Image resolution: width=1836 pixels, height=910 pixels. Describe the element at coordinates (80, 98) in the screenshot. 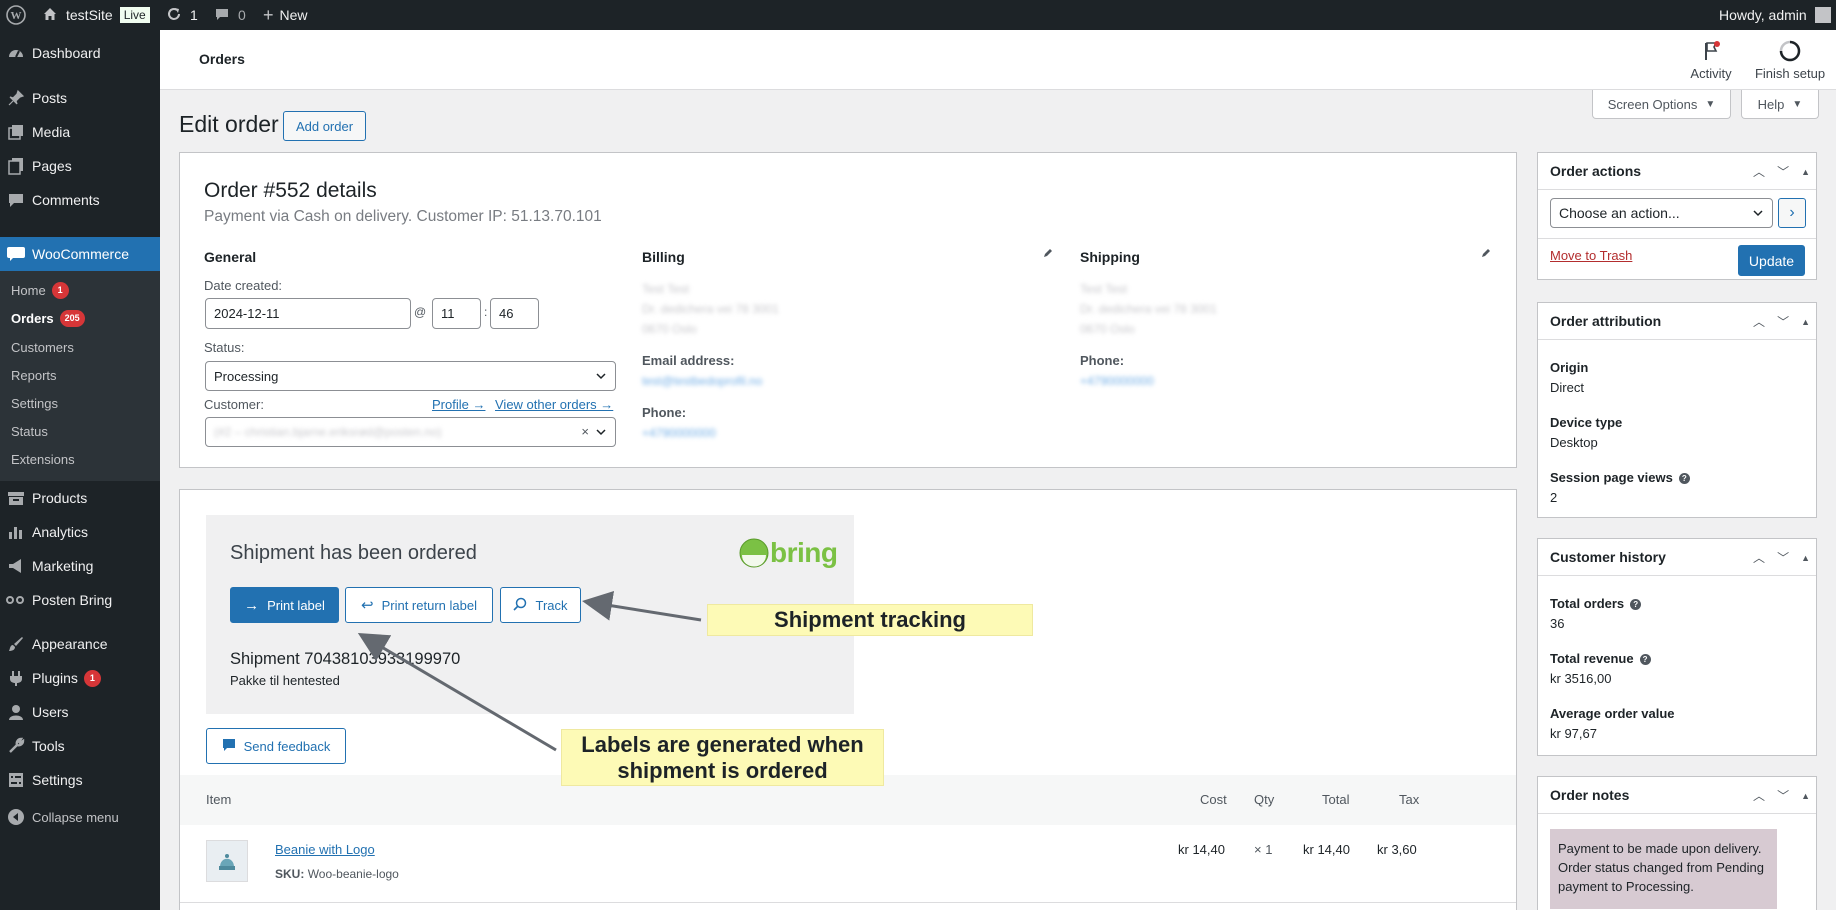

I see `menu-posts: Posts` at that location.